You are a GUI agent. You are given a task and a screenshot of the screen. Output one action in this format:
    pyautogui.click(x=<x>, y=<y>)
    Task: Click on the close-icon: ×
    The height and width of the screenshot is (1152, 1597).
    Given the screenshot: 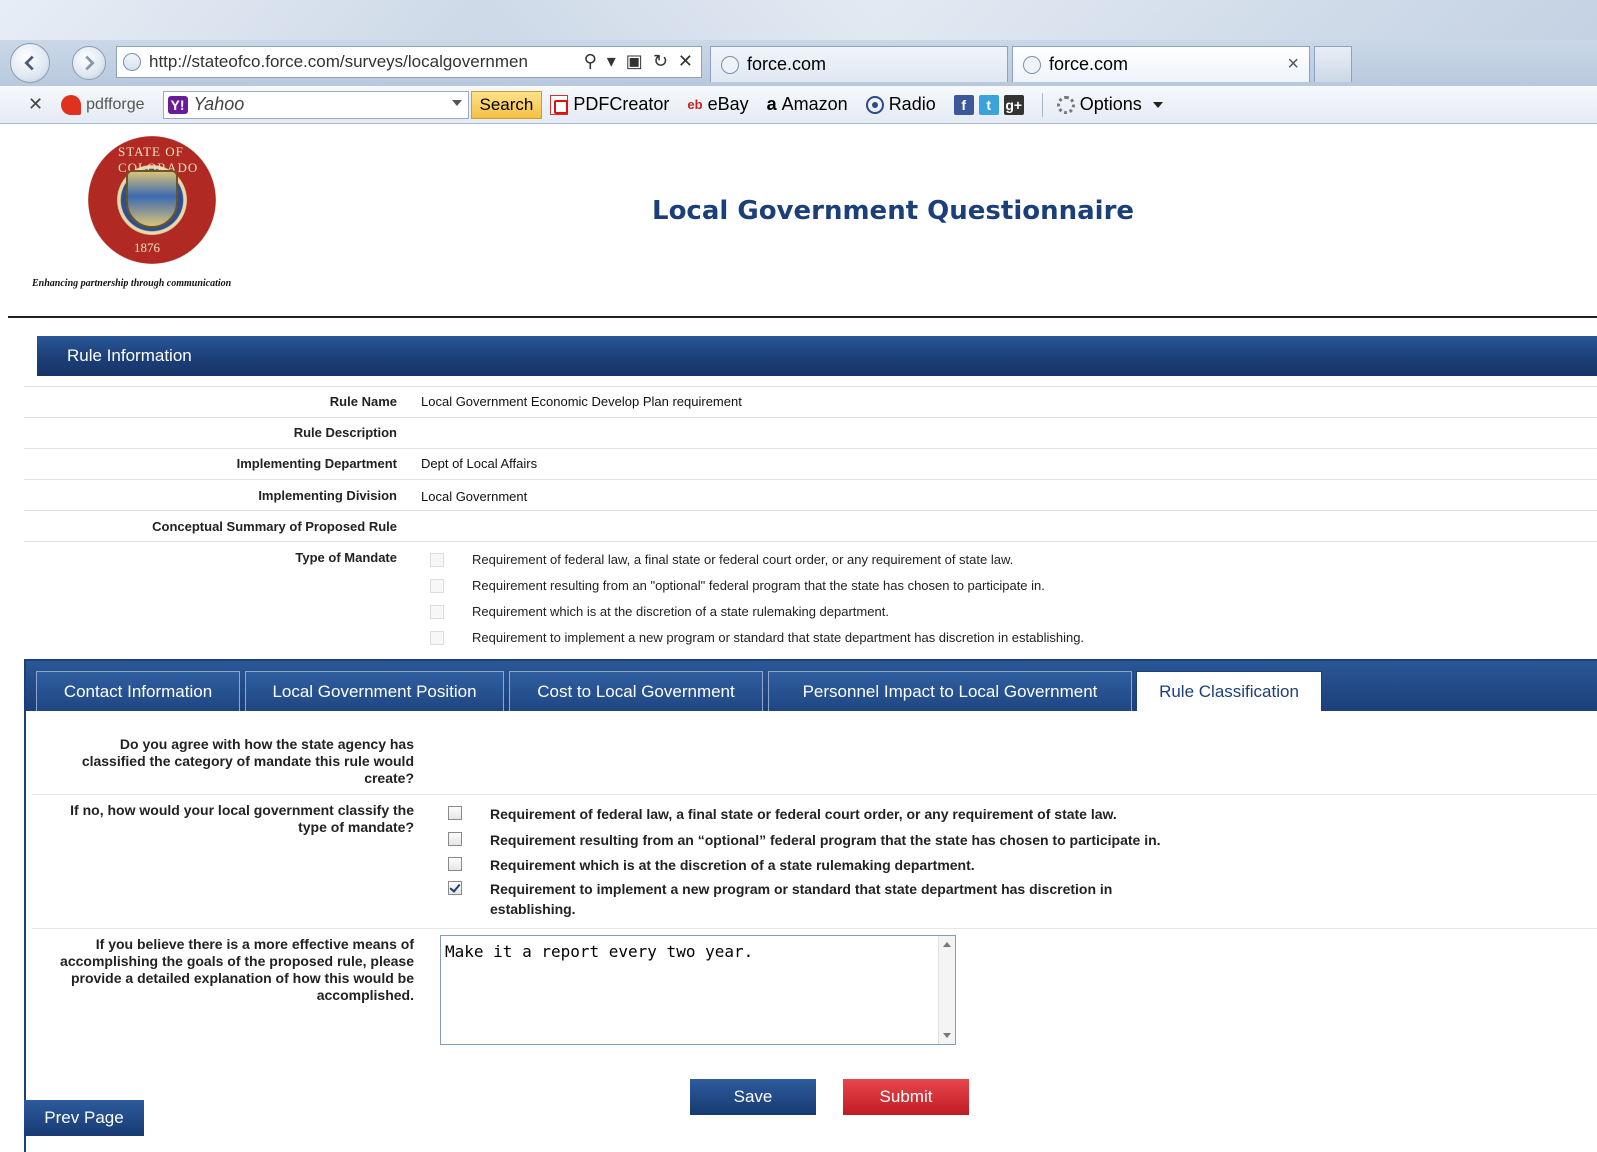 What is the action you would take?
    pyautogui.click(x=1293, y=64)
    